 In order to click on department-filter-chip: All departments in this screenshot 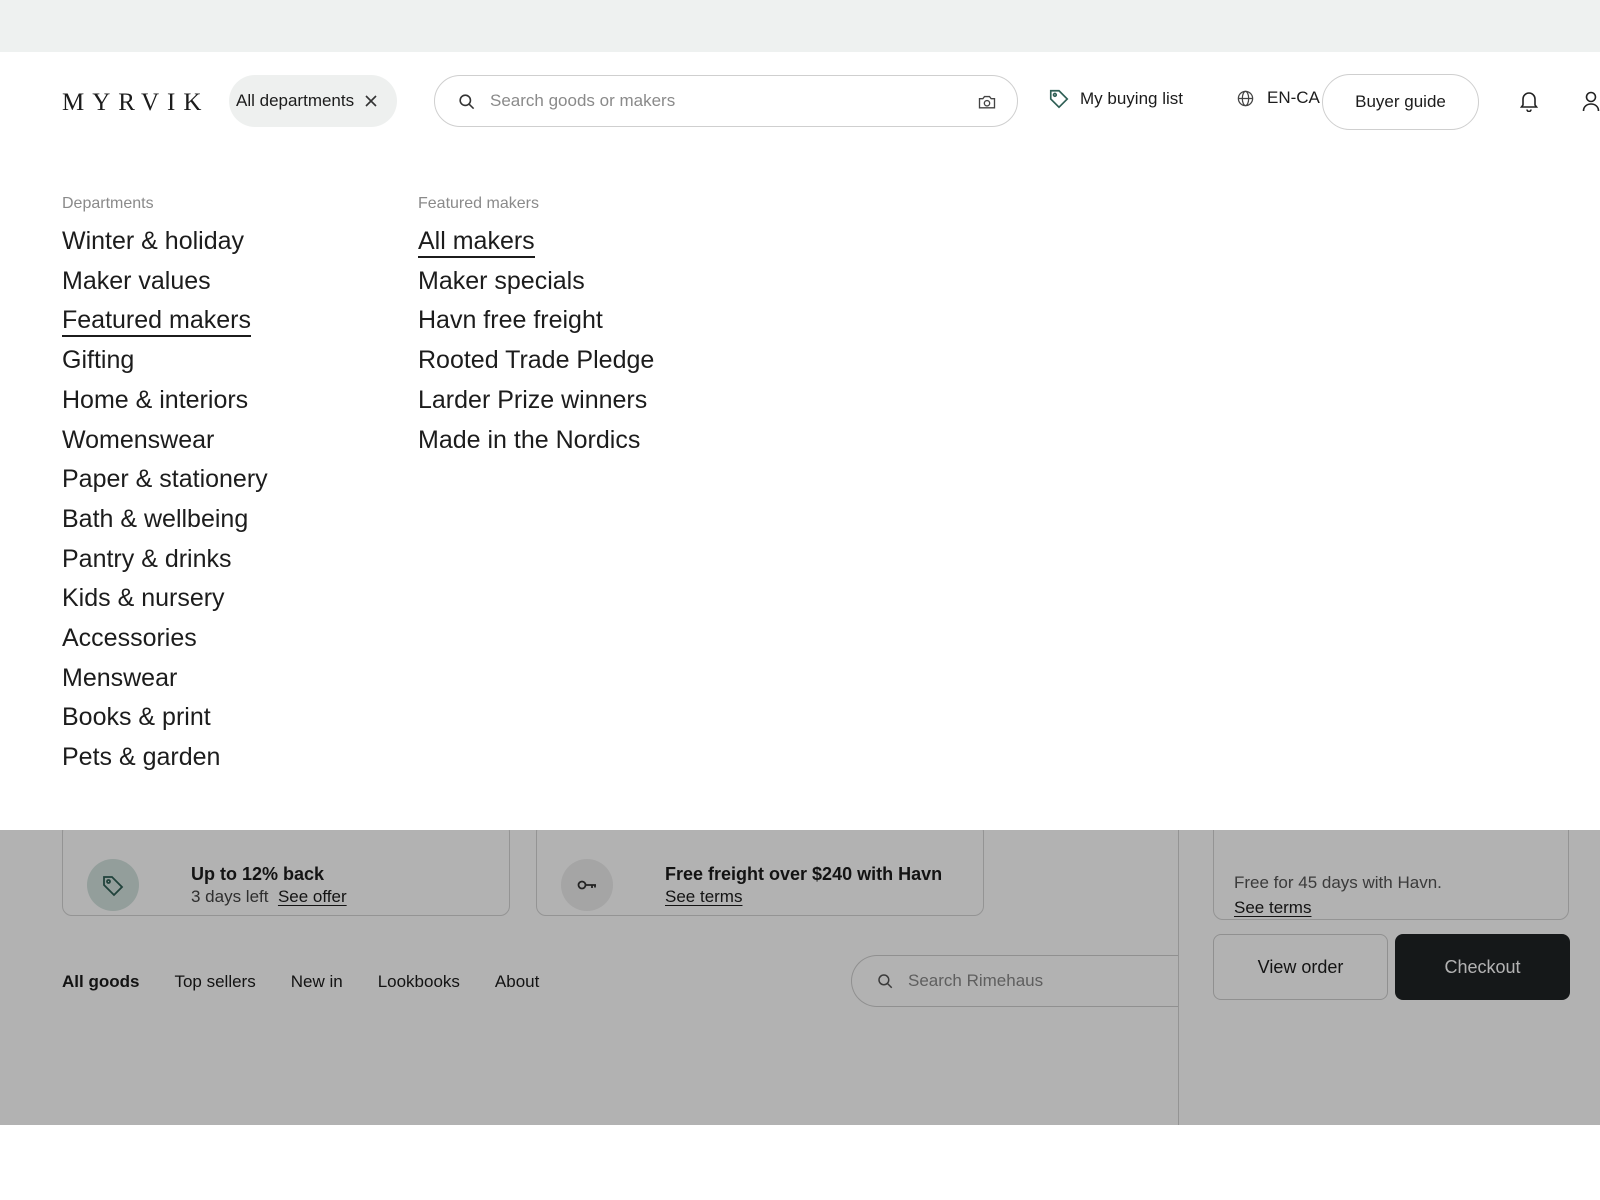, I will do `click(313, 101)`.